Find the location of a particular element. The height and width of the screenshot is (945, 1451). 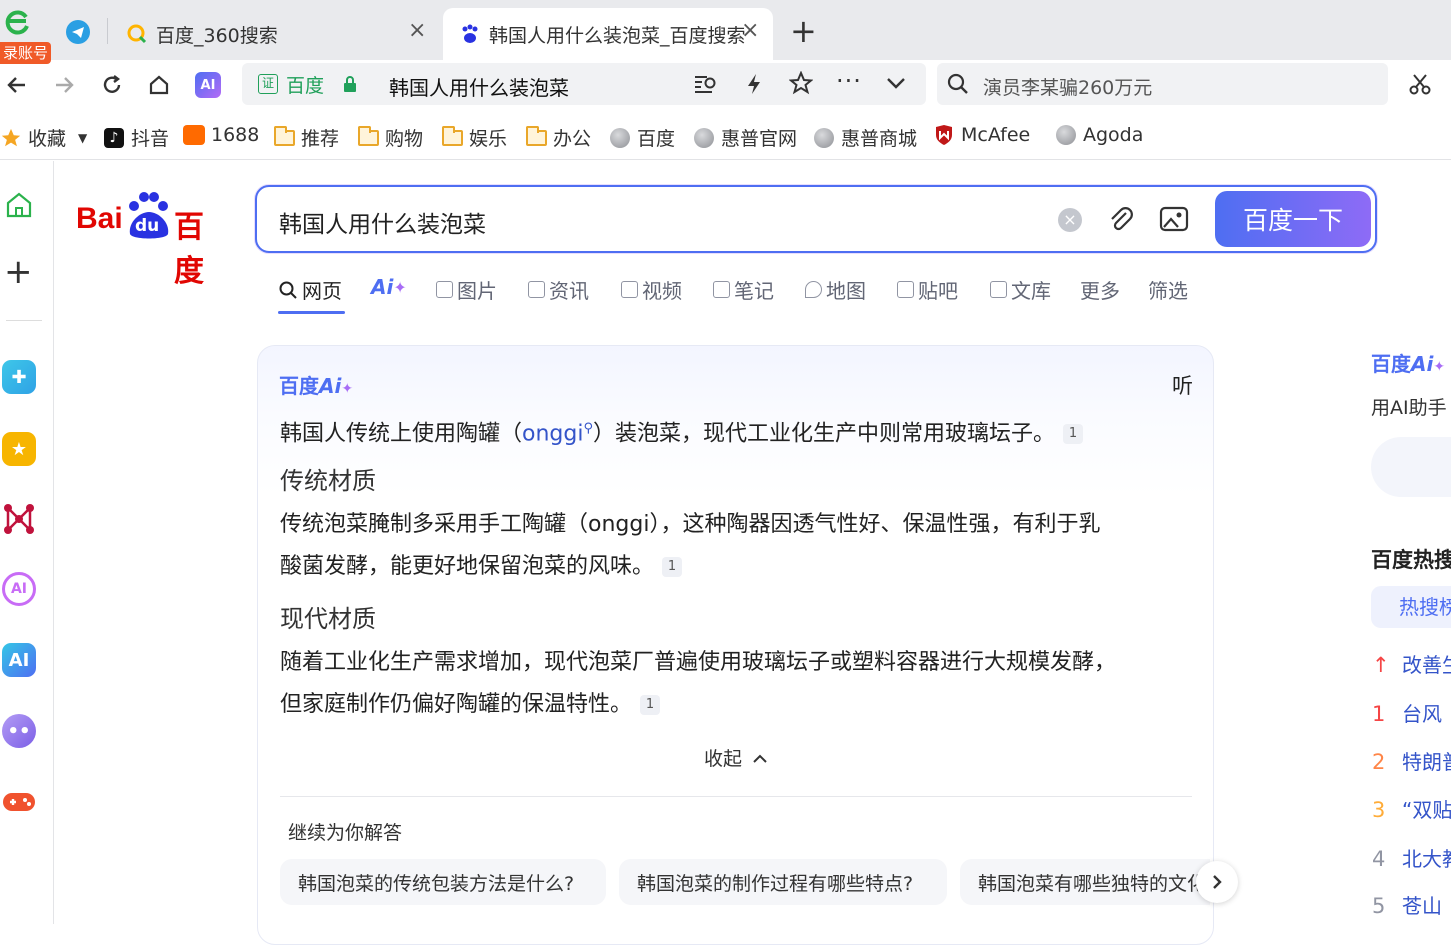

bookmark-folder-shopping: 购物 is located at coordinates (390, 137).